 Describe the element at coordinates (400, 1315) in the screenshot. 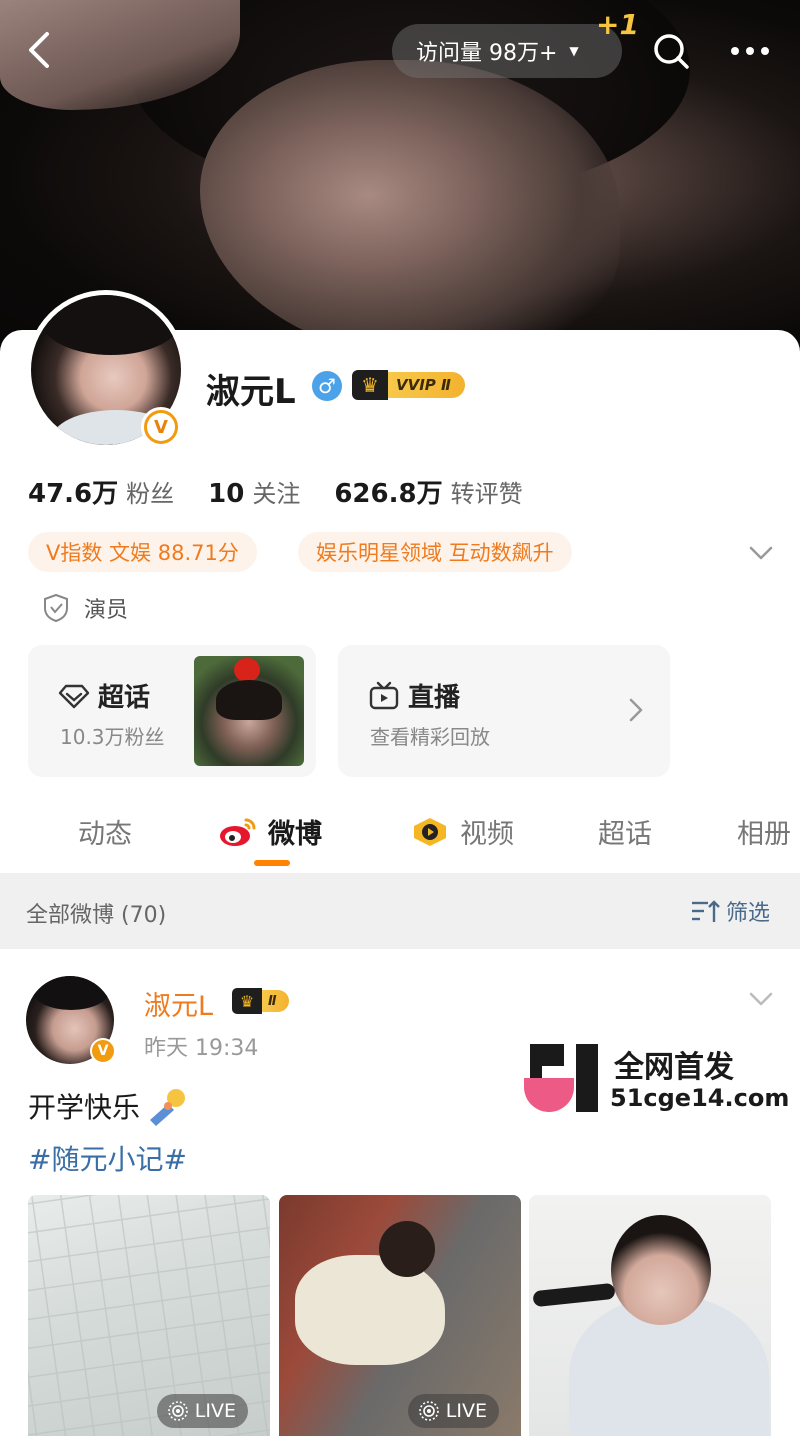

I see `post-photo-2: LIVE` at that location.